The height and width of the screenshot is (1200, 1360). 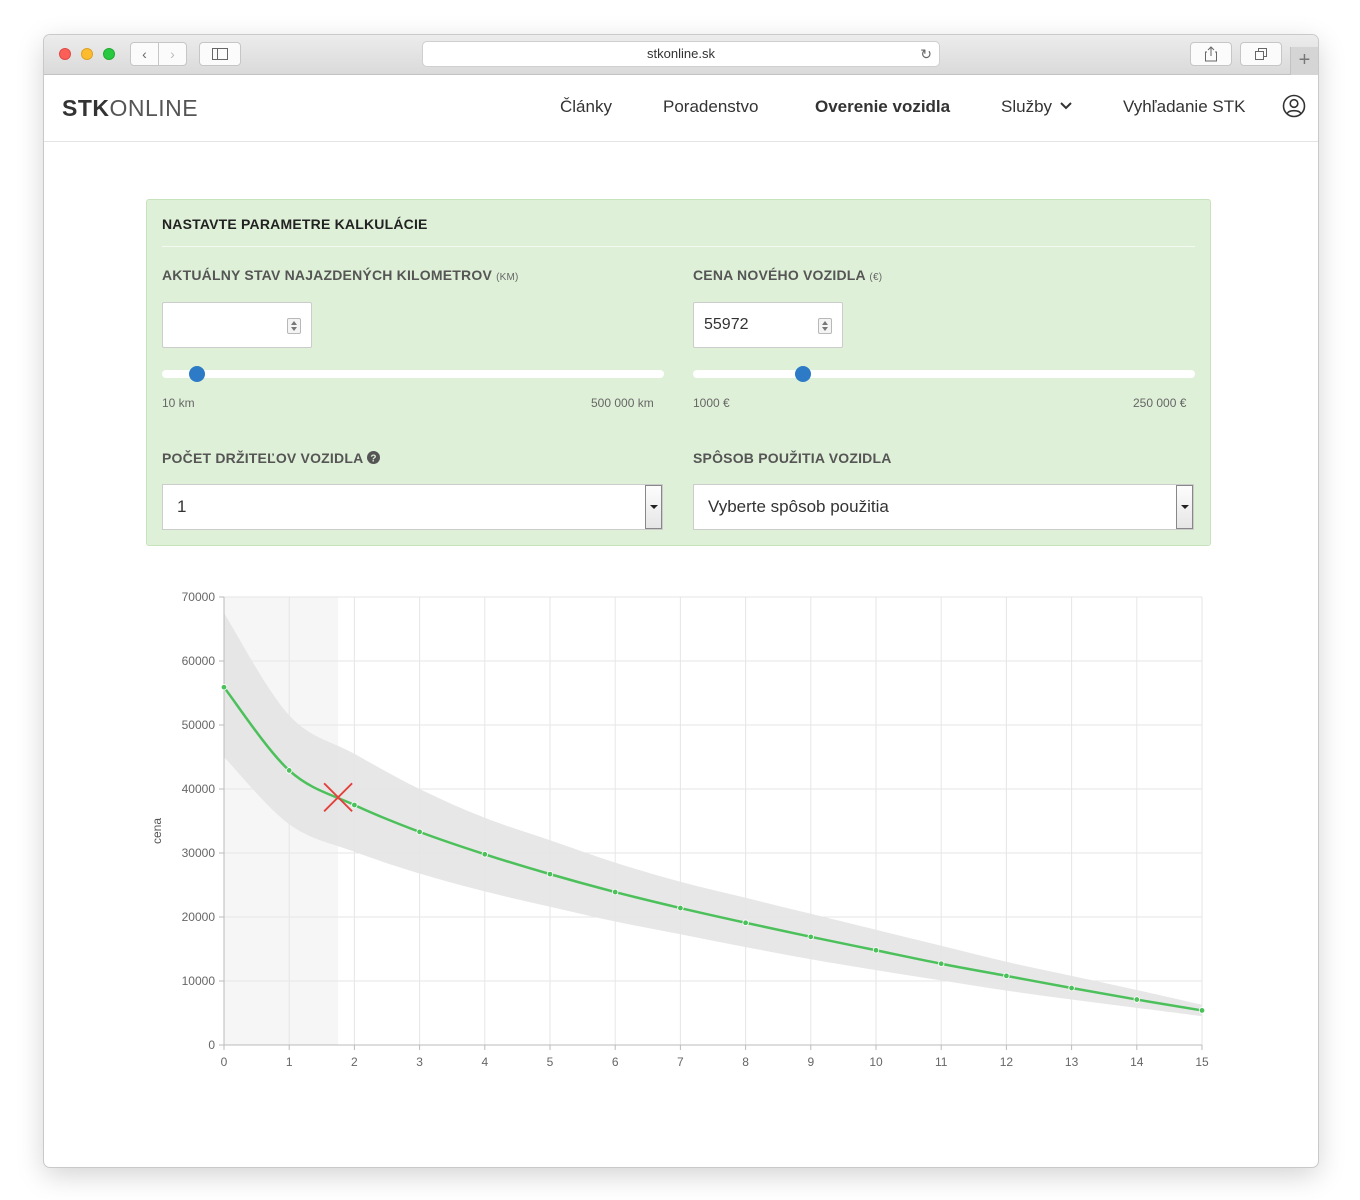 I want to click on km-label-text: AKTUÁLNY STAV NAJAZDENÝCH KILOMETROV, so click(x=327, y=275).